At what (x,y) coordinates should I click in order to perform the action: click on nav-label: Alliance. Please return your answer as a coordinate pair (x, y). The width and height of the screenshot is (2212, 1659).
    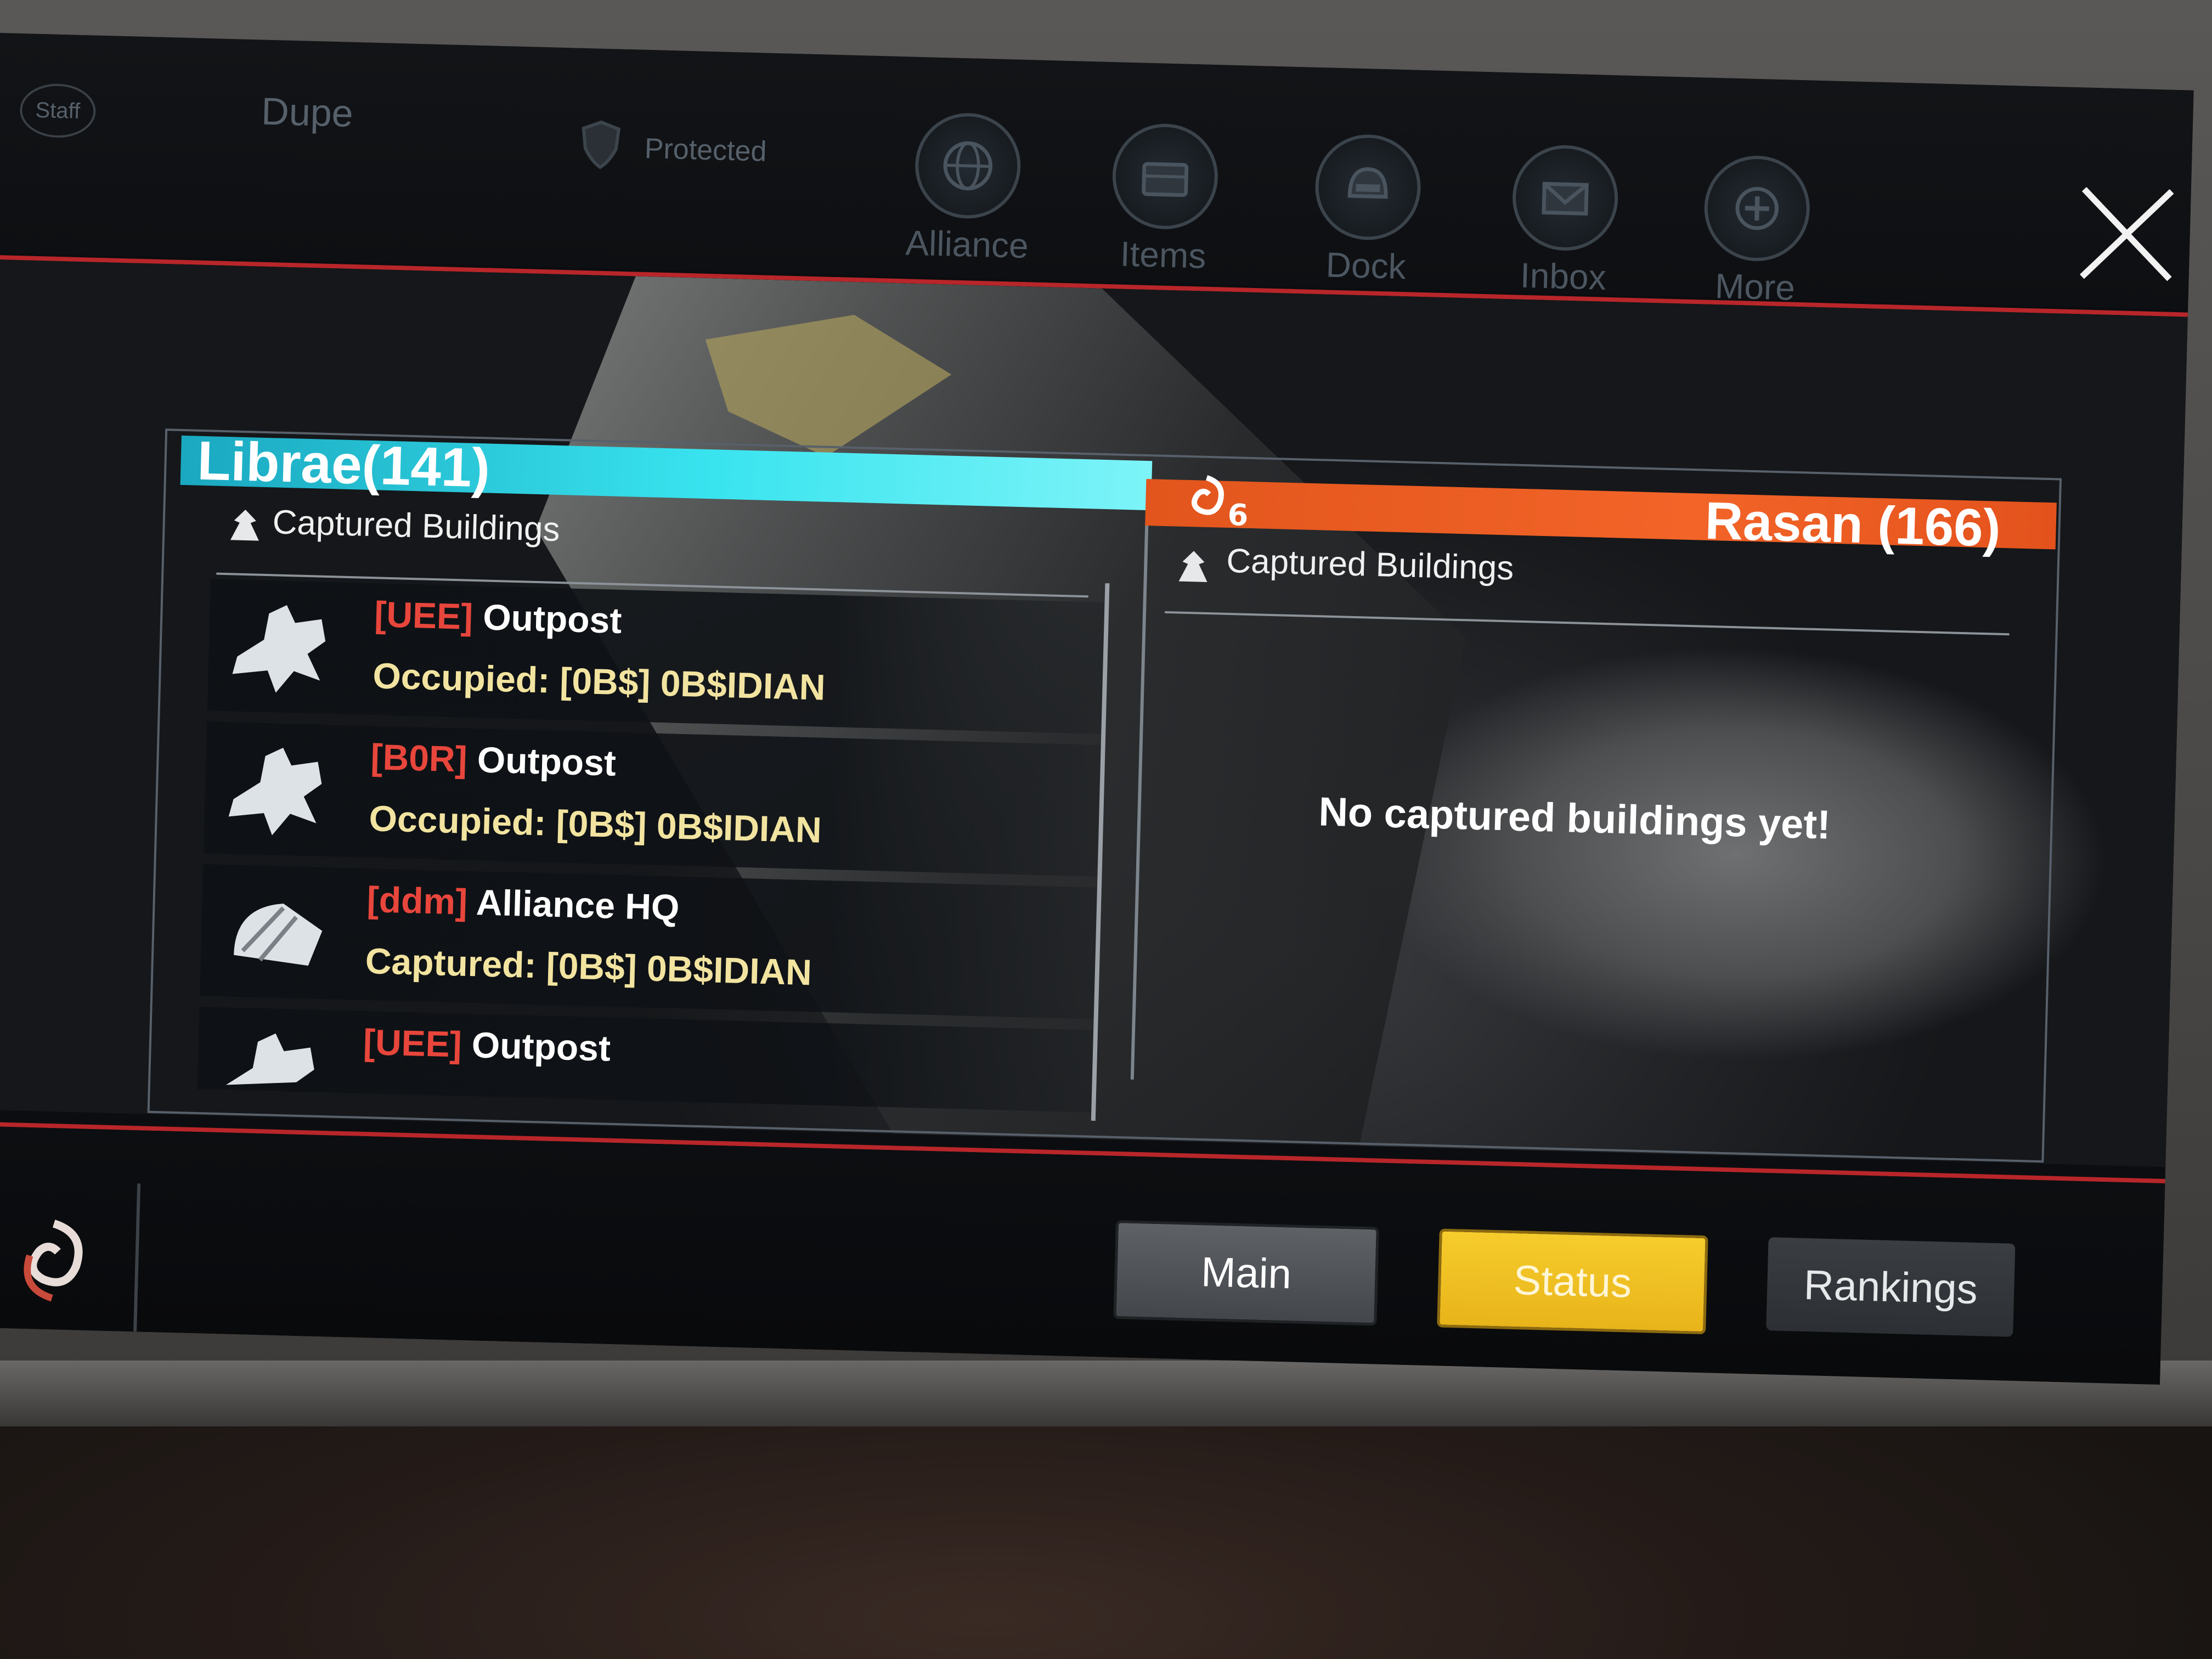
    Looking at the image, I should click on (967, 244).